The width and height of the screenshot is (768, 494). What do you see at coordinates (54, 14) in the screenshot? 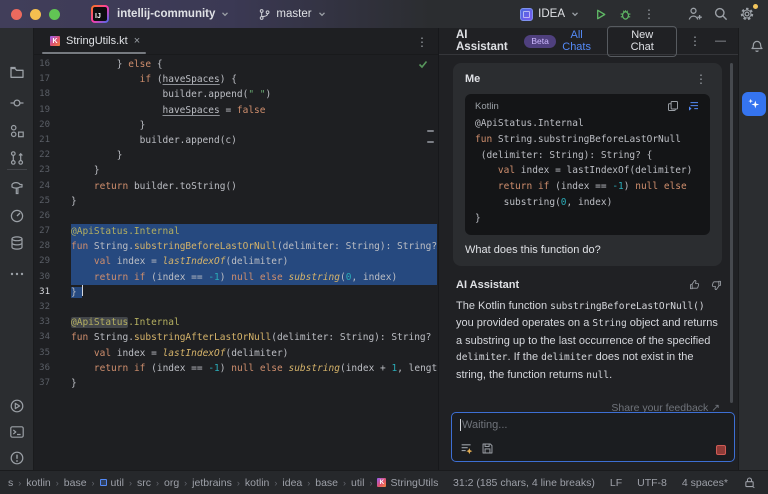
I see `maximize-window-button` at bounding box center [54, 14].